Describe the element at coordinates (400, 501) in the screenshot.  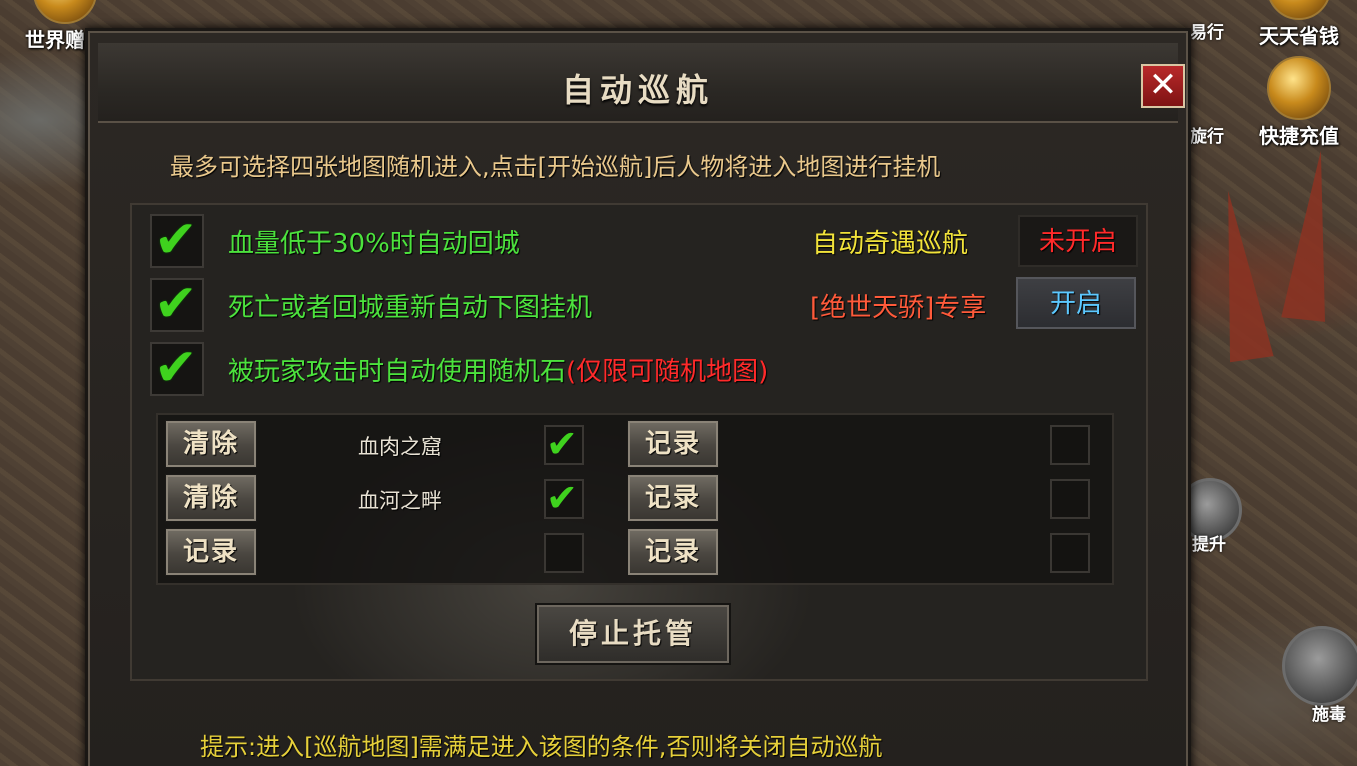
I see `map-name: 血河之畔` at that location.